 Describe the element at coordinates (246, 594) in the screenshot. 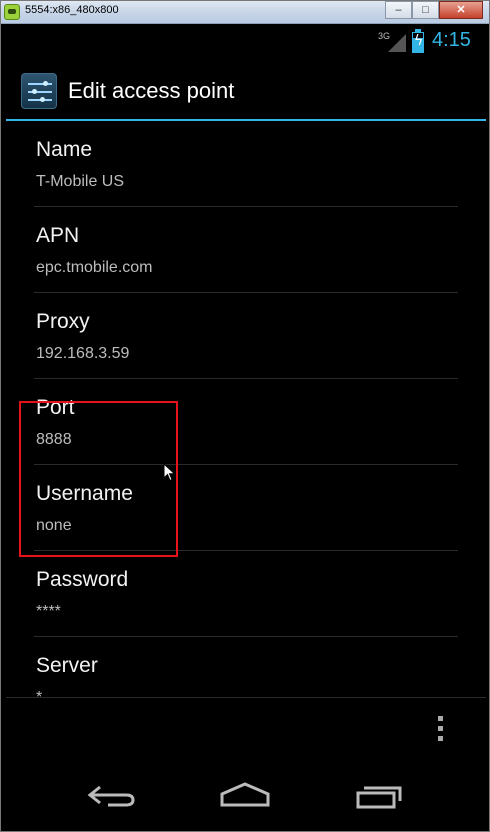

I see `pref-password: Password ****` at that location.